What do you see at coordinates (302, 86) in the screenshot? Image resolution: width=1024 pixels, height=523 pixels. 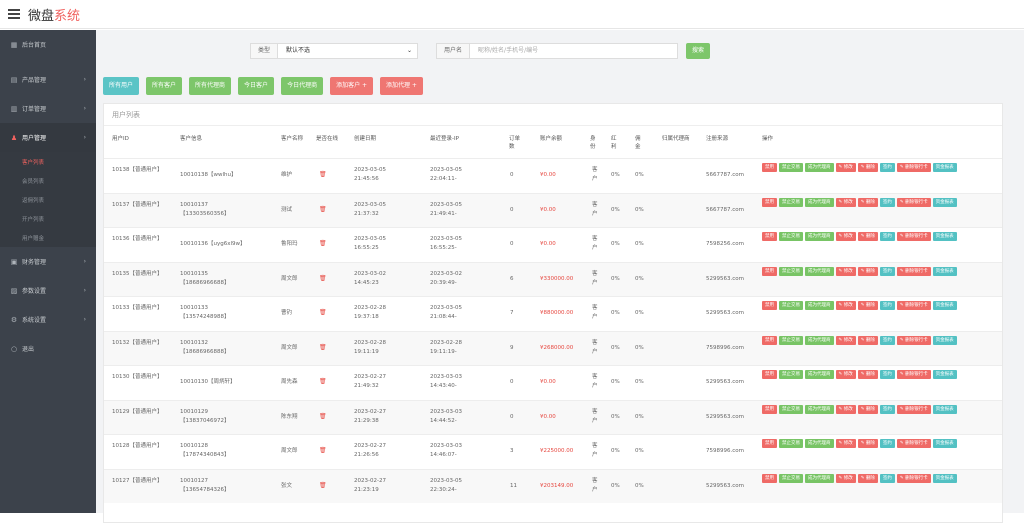 I see `quick-filter-button: 今日代理商` at bounding box center [302, 86].